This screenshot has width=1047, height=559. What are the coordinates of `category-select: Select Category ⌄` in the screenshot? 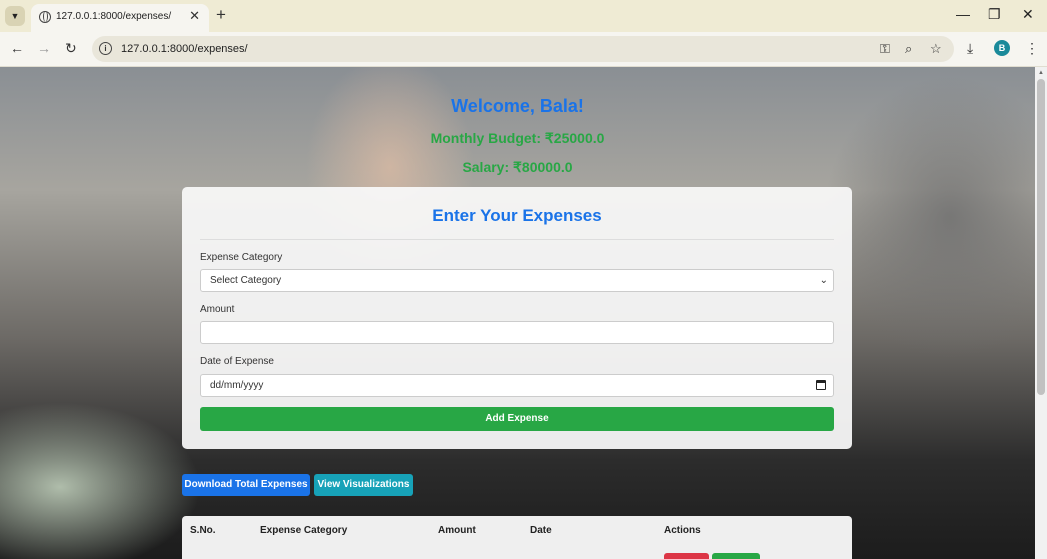 It's located at (517, 280).